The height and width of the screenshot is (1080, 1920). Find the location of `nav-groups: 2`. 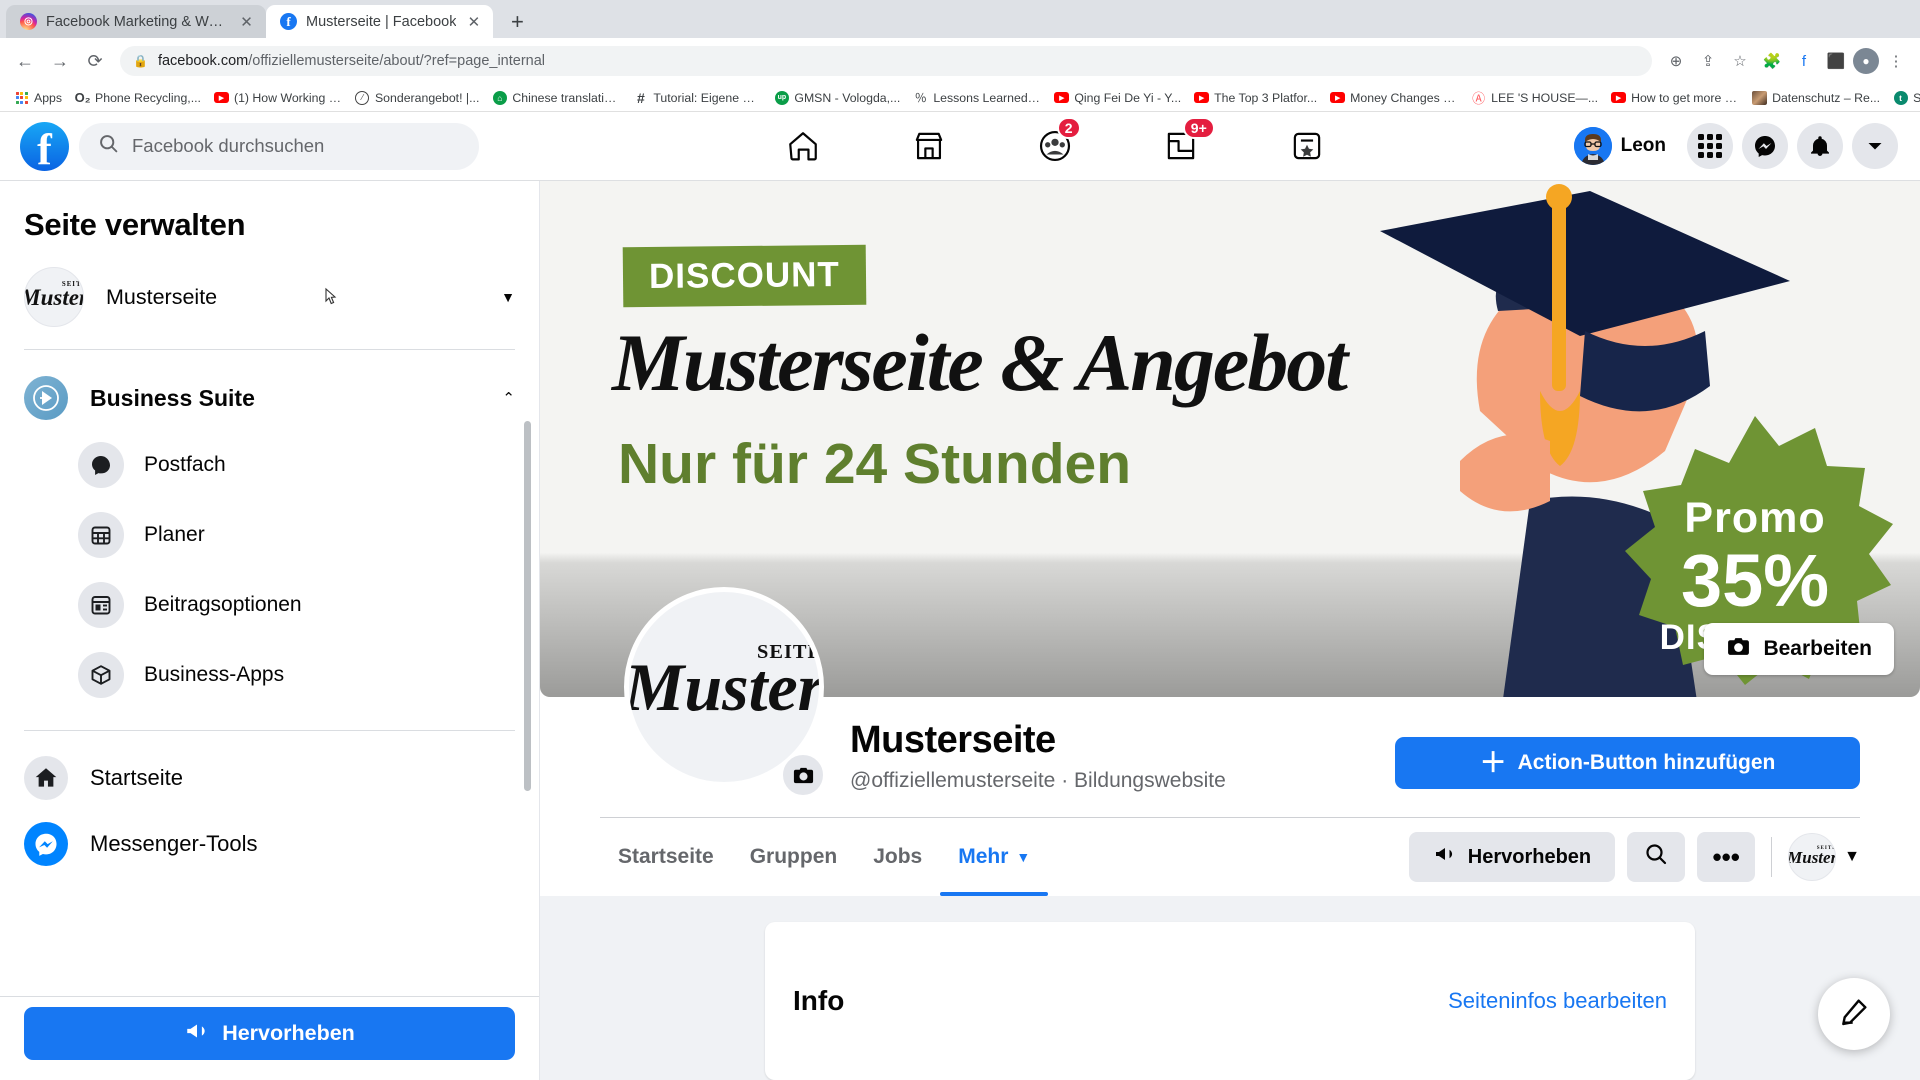

nav-groups: 2 is located at coordinates (1055, 144).